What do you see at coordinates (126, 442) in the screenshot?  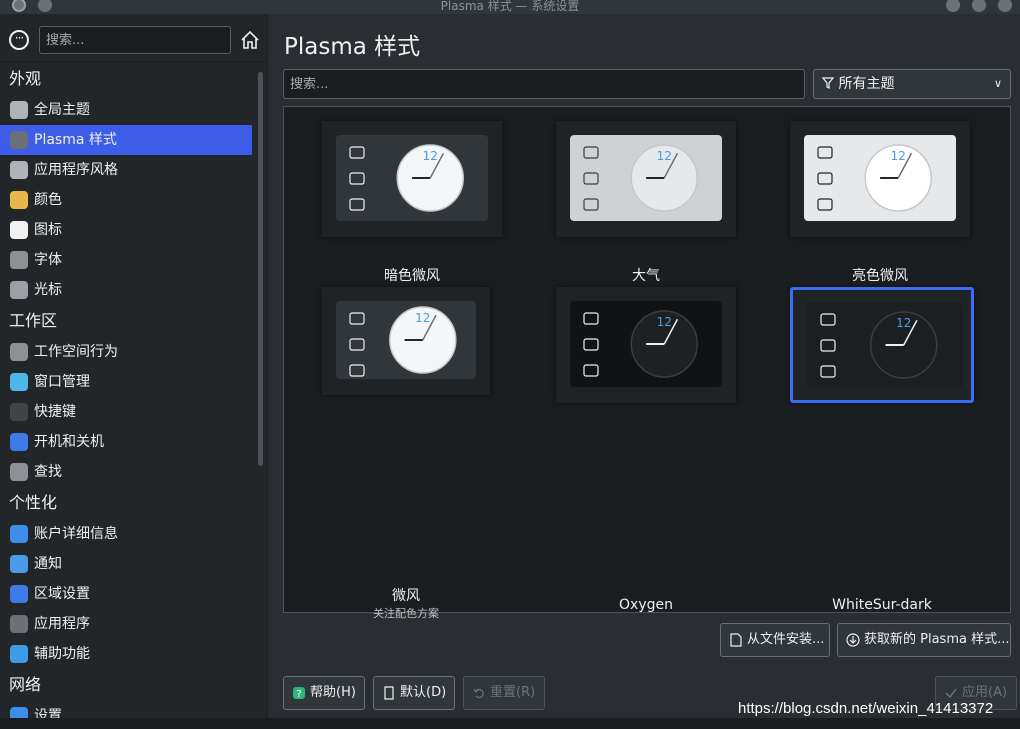 I see `sidebar-item: 开机和关机` at bounding box center [126, 442].